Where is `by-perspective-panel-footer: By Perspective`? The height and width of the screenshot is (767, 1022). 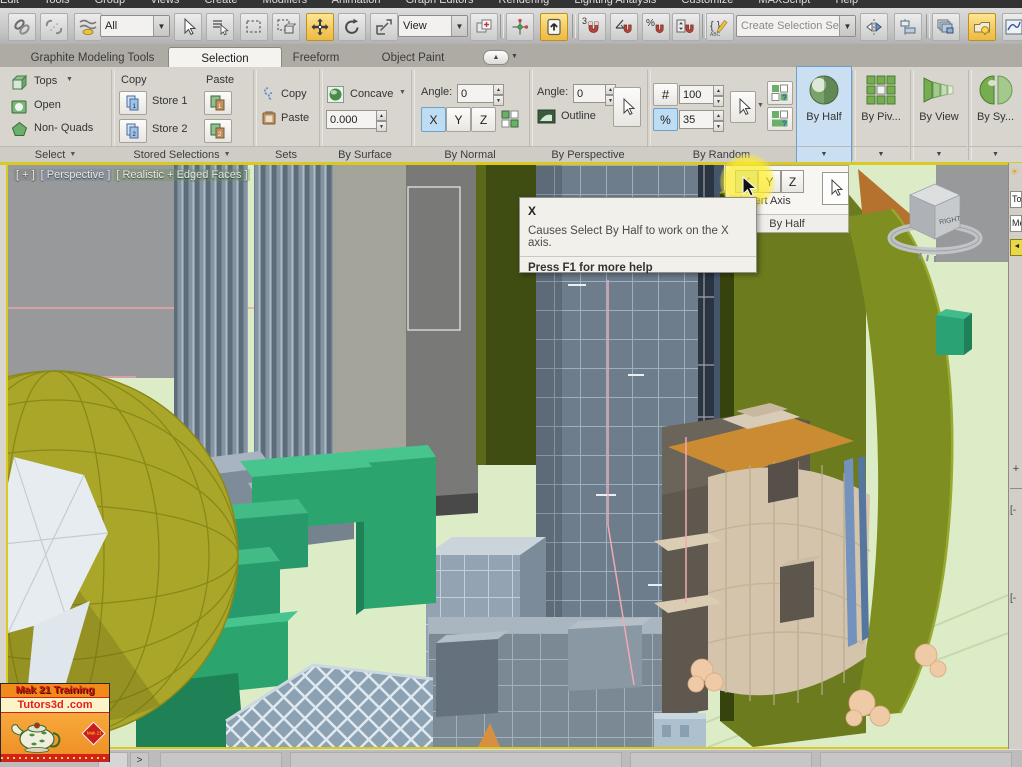
by-perspective-panel-footer: By Perspective is located at coordinates (588, 154).